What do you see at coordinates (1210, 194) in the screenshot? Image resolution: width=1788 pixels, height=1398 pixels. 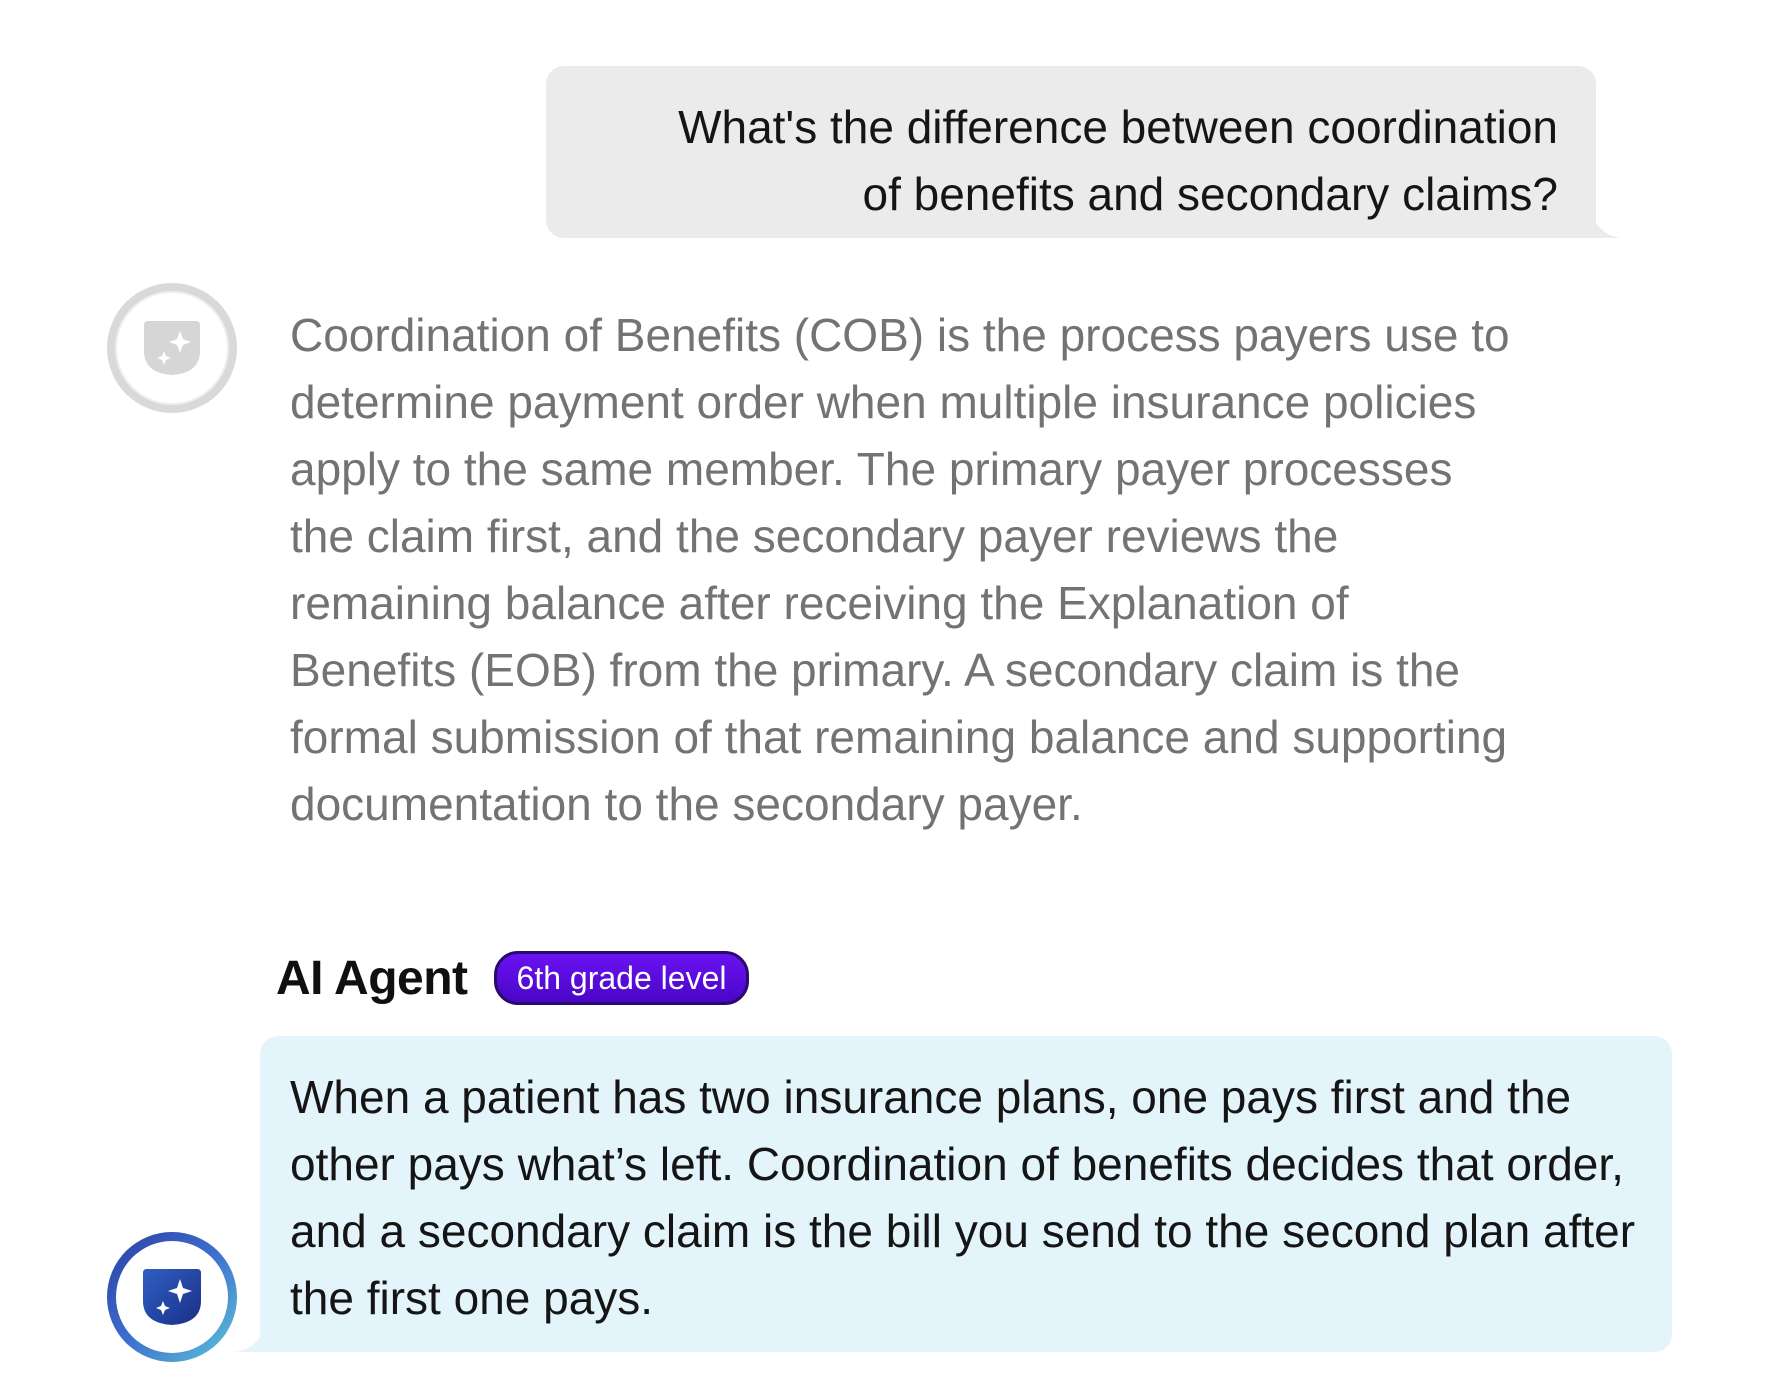 I see `user-message-line-2: of benefits and secondary claims?` at bounding box center [1210, 194].